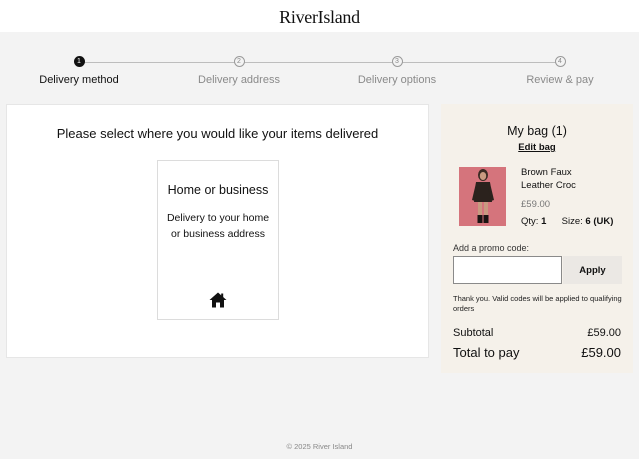 This screenshot has width=639, height=459. What do you see at coordinates (601, 352) in the screenshot?
I see `total-value: £59.00` at bounding box center [601, 352].